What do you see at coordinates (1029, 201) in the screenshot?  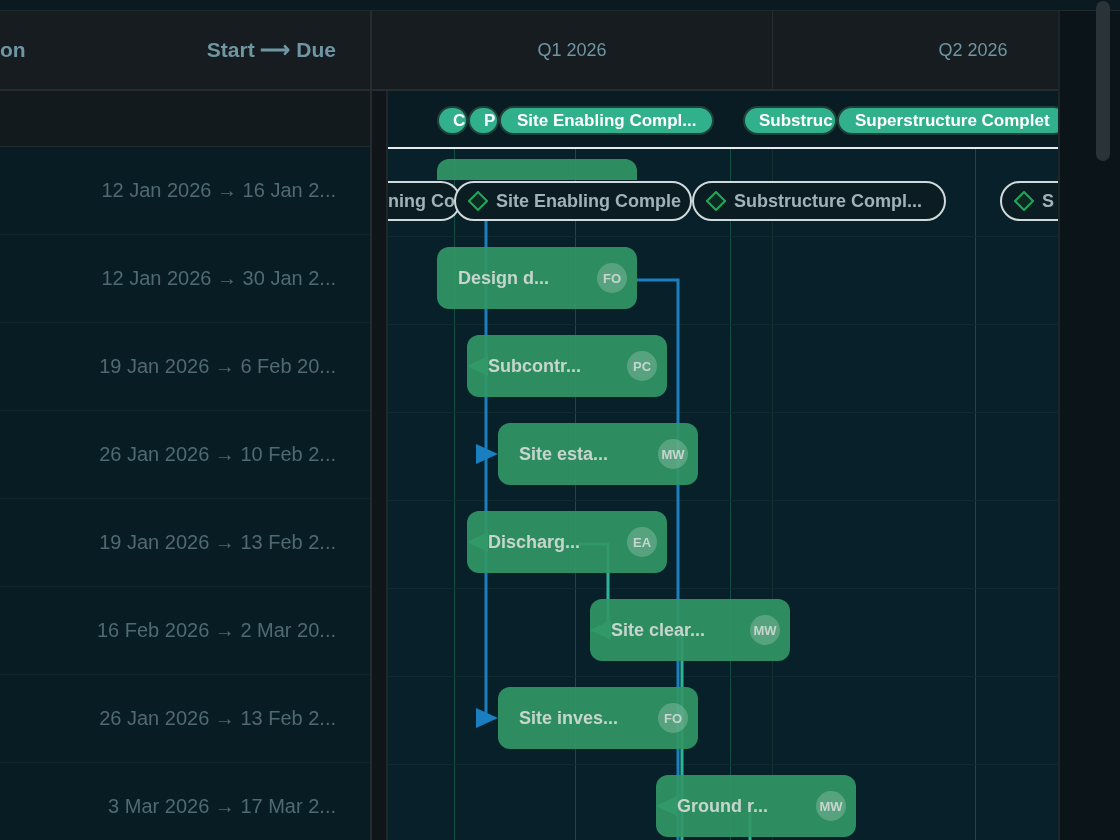 I see `milestone-marker: S` at bounding box center [1029, 201].